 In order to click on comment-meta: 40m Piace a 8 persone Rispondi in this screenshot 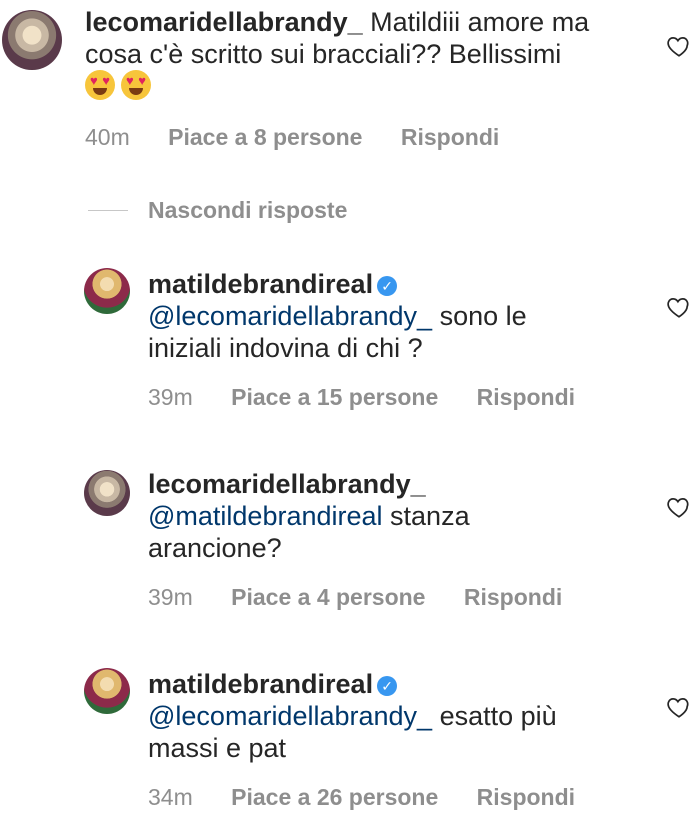, I will do `click(308, 137)`.